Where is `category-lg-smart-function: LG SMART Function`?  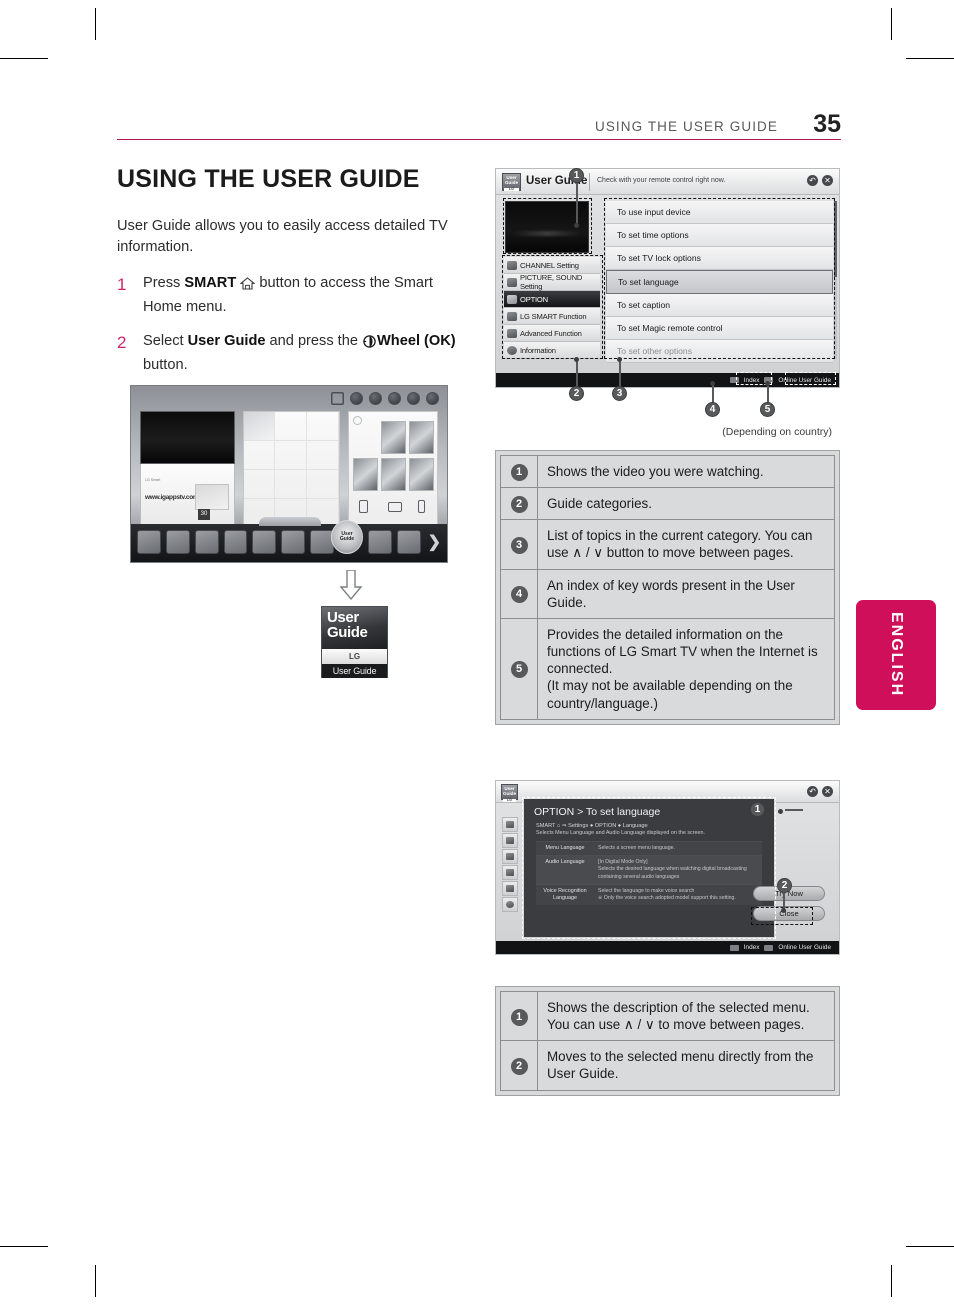
category-lg-smart-function: LG SMART Function is located at coordinates (552, 316).